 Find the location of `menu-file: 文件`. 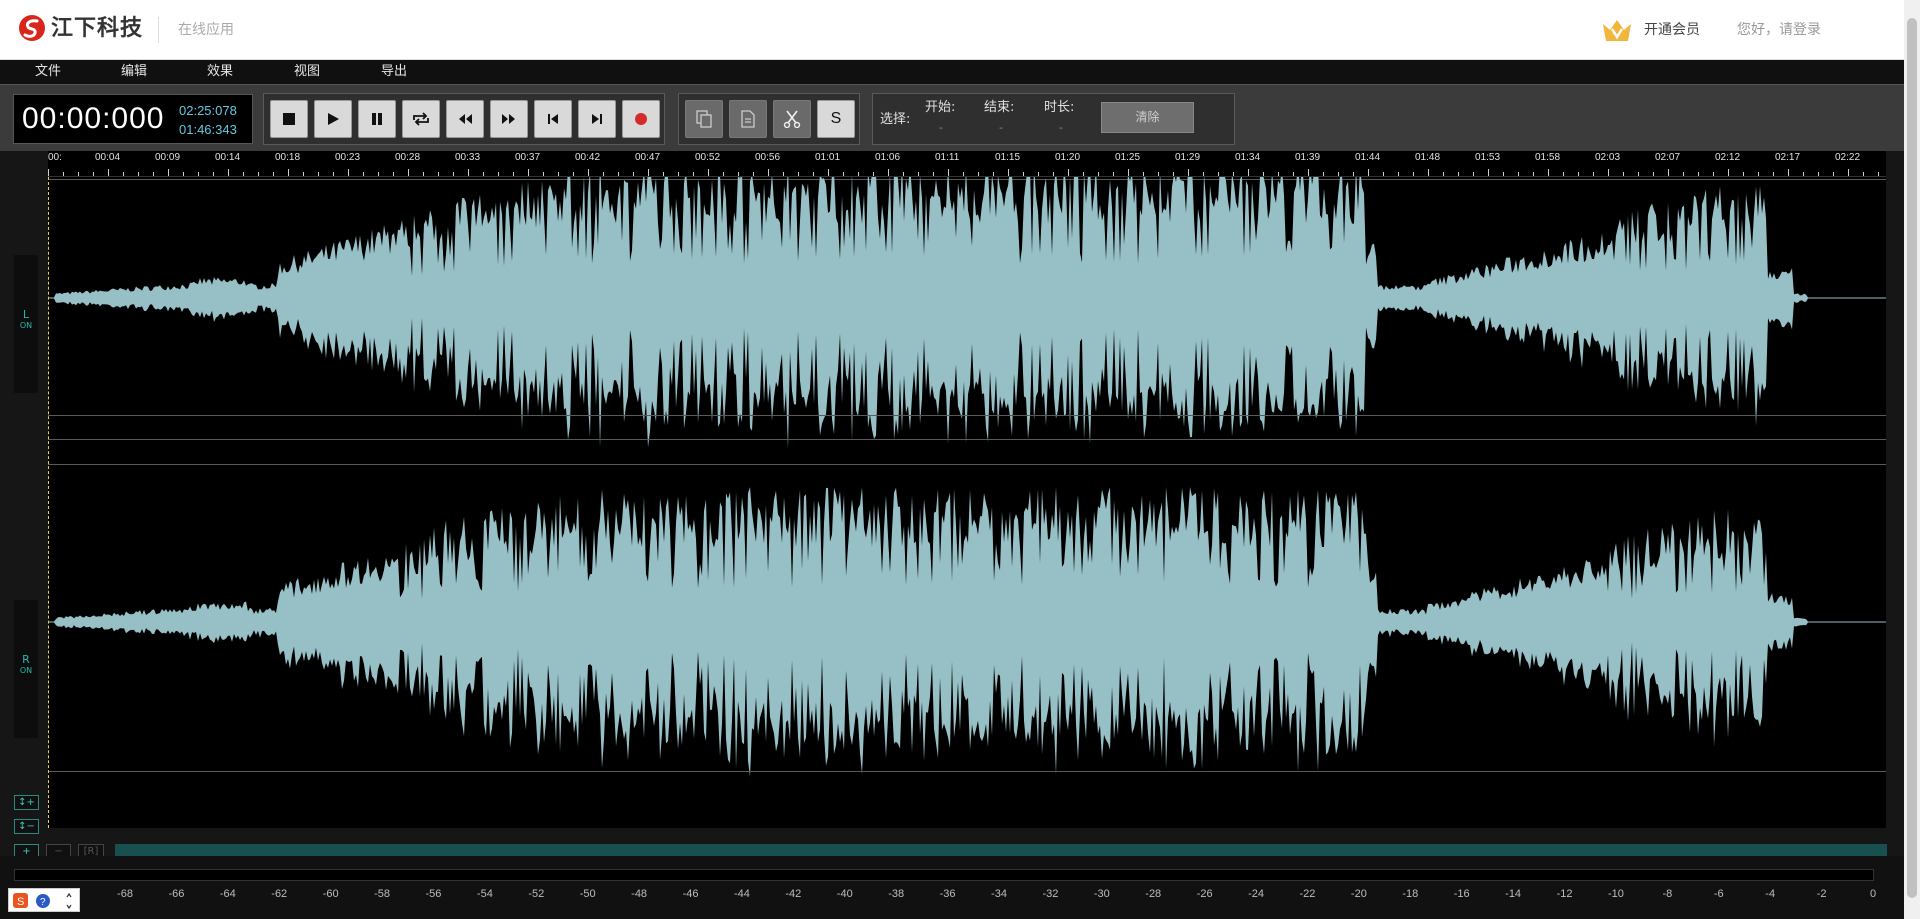

menu-file: 文件 is located at coordinates (48, 72).